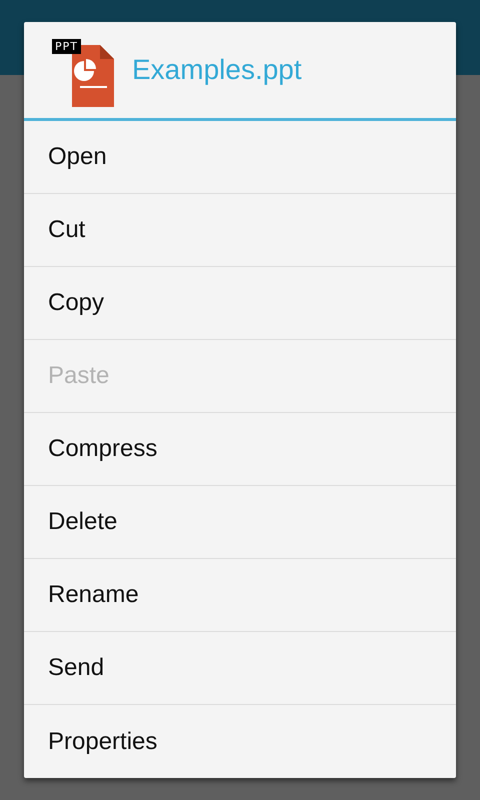  What do you see at coordinates (240, 303) in the screenshot?
I see `menu-item: Copy` at bounding box center [240, 303].